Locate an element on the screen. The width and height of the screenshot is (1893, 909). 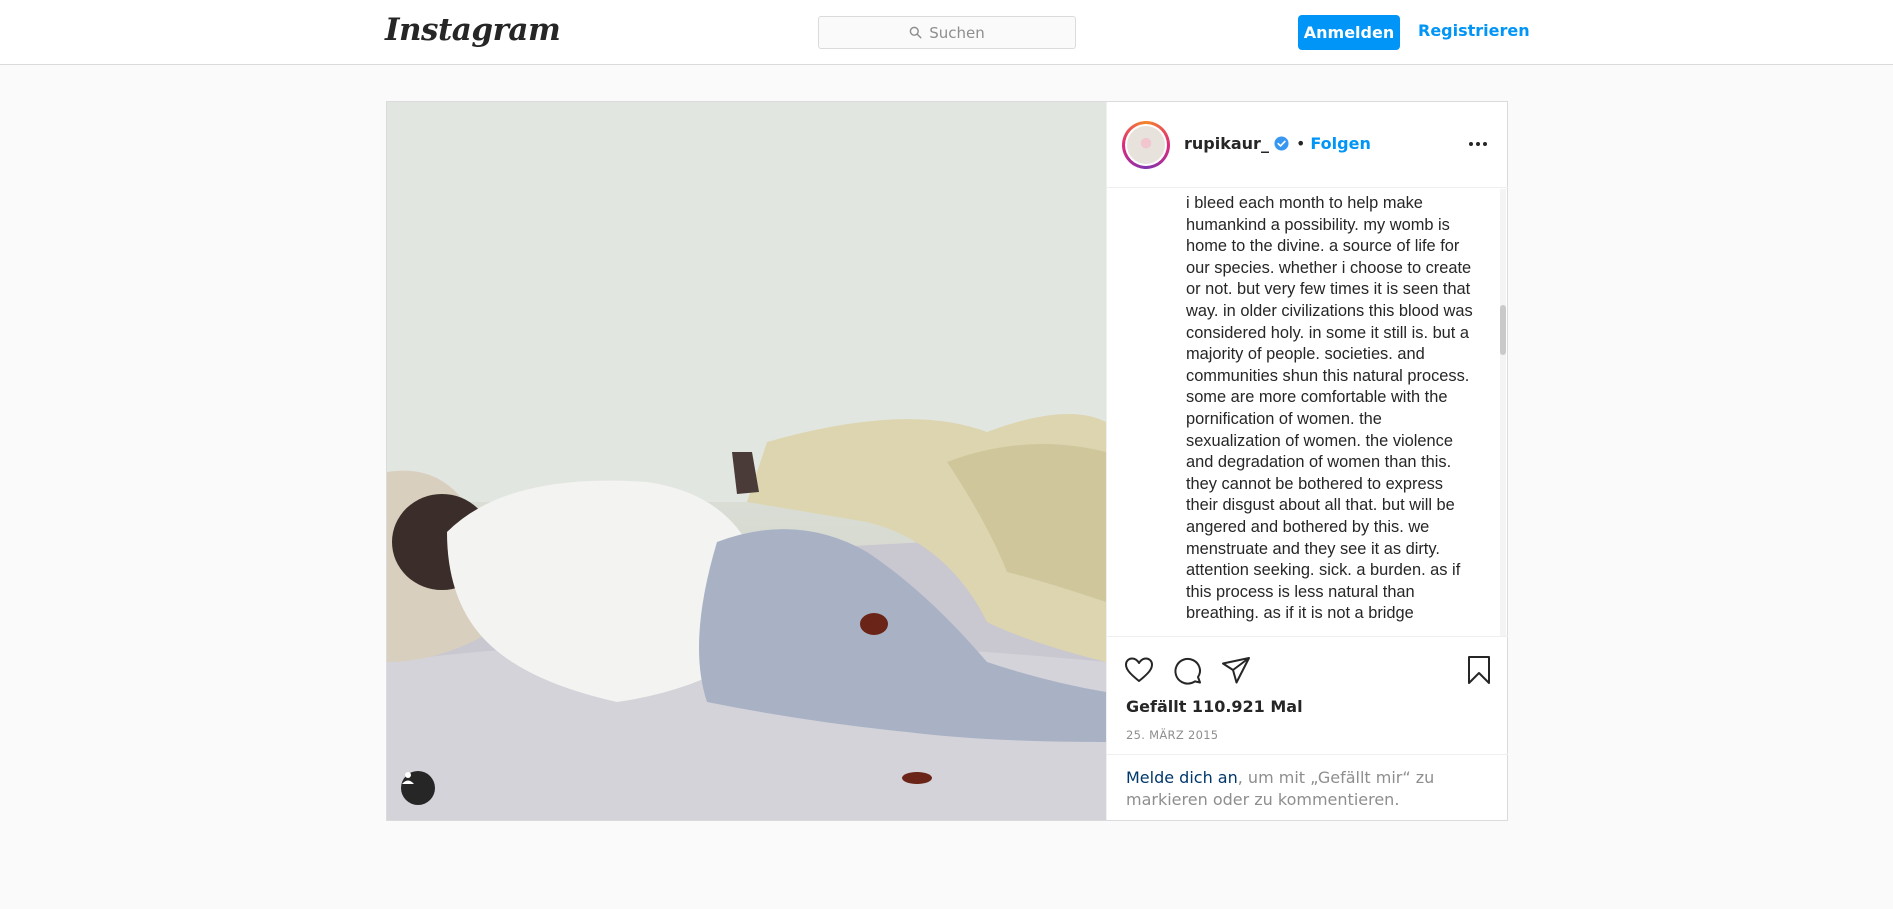
search-input: Suchen is located at coordinates (947, 32).